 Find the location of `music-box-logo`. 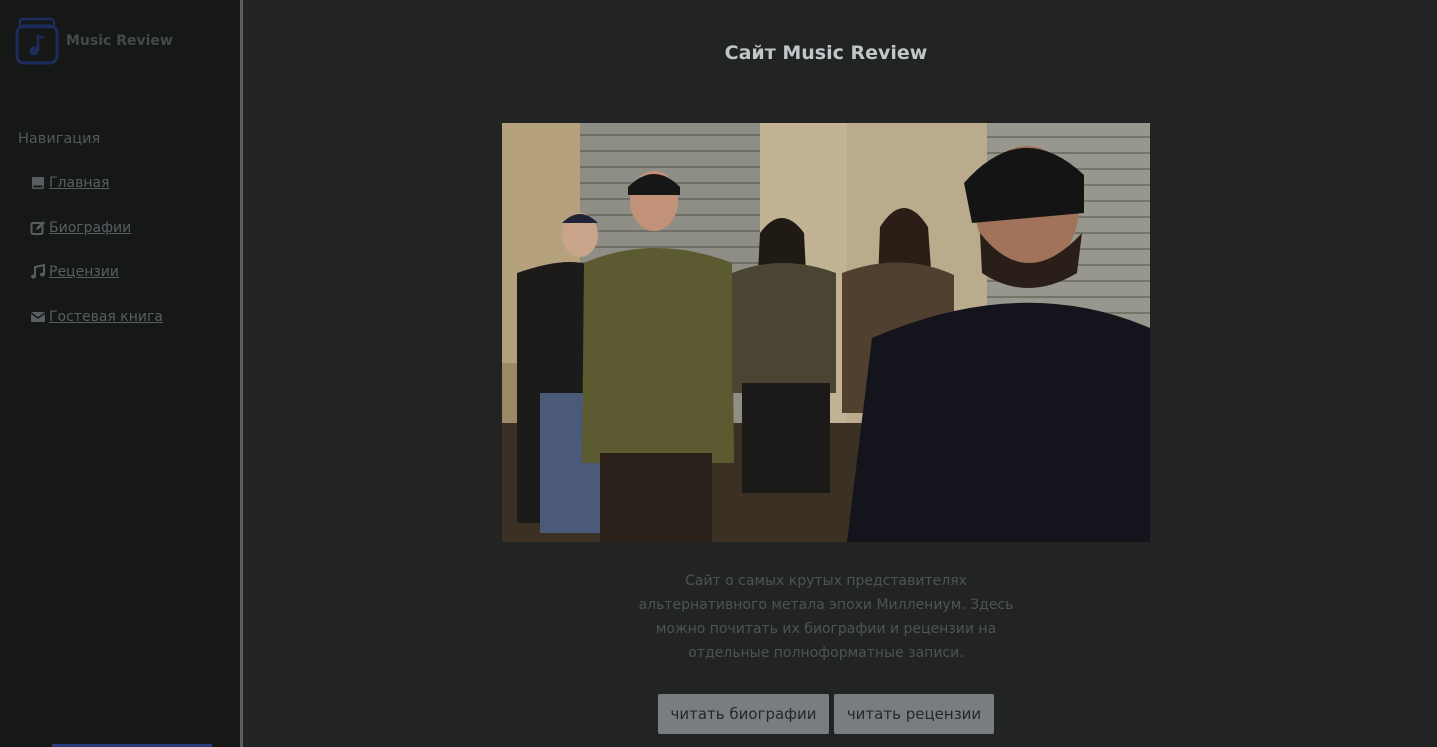

music-box-logo is located at coordinates (37, 41).